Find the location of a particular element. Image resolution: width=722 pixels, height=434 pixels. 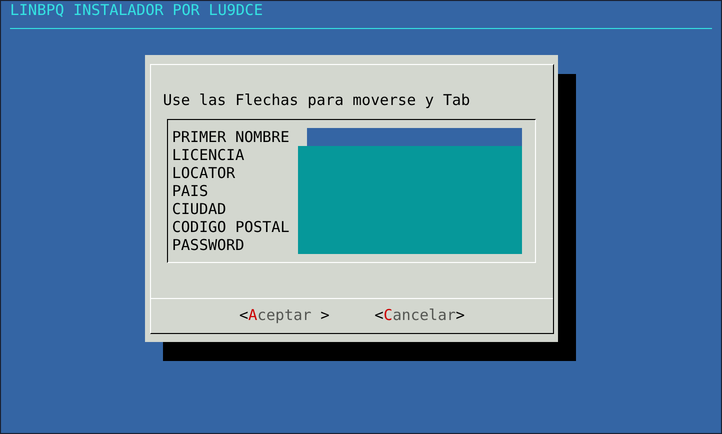

field-label: CODIGO POSTAL is located at coordinates (231, 227).